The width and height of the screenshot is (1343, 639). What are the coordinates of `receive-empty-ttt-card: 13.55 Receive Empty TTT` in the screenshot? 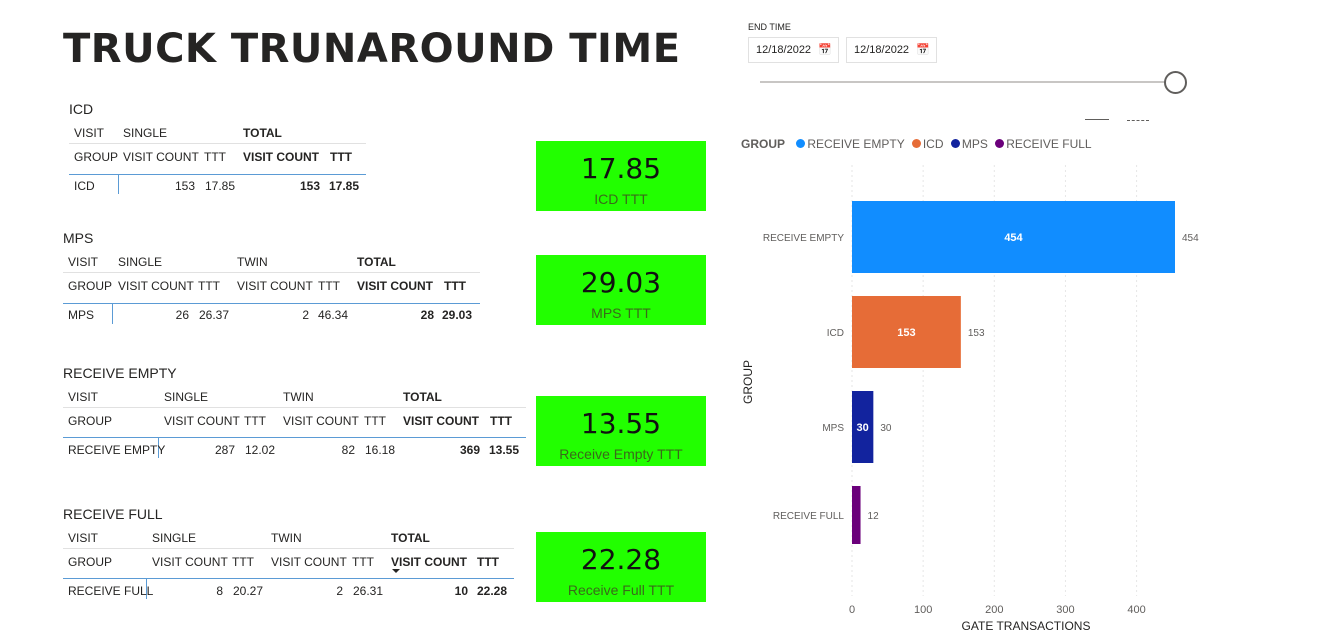 It's located at (621, 431).